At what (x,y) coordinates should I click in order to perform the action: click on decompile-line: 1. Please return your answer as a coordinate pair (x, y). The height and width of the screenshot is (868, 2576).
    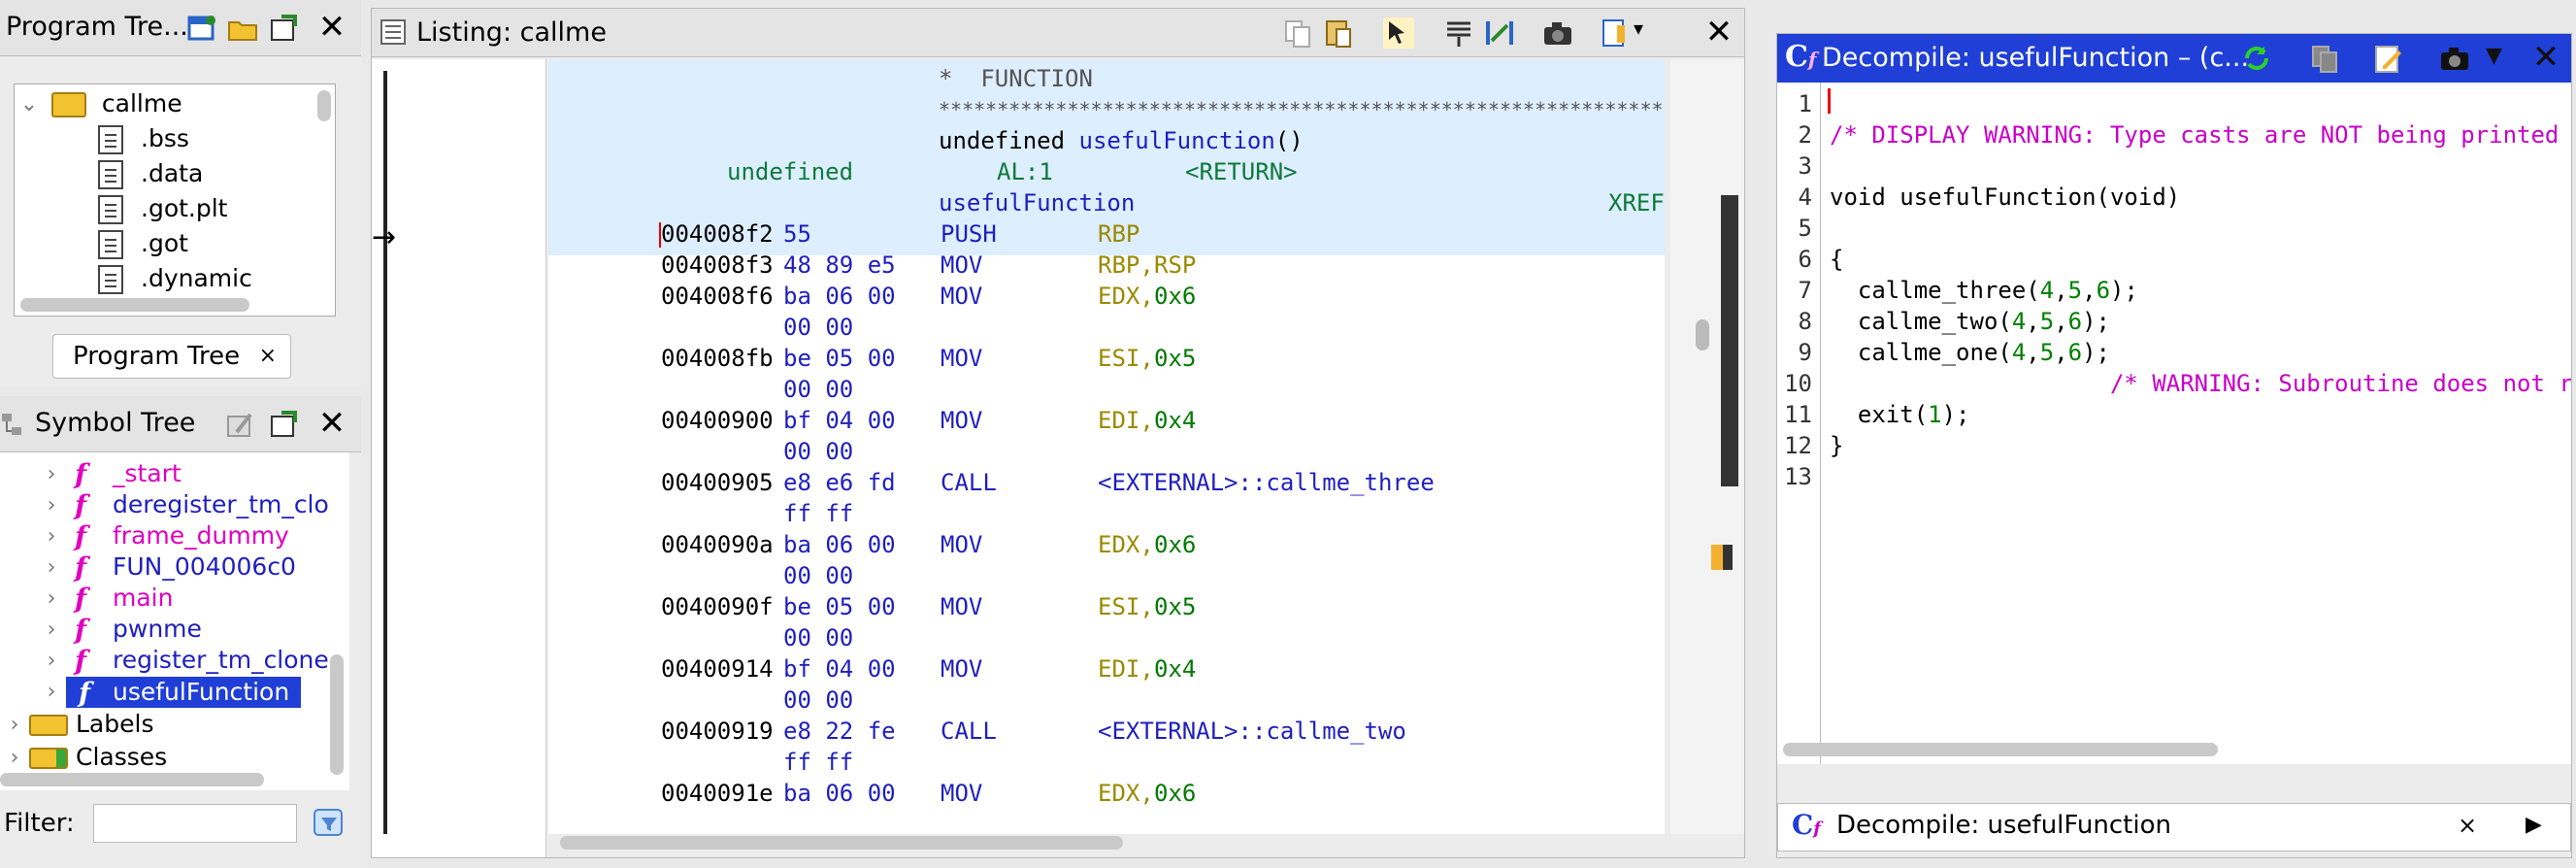
    Looking at the image, I should click on (1804, 103).